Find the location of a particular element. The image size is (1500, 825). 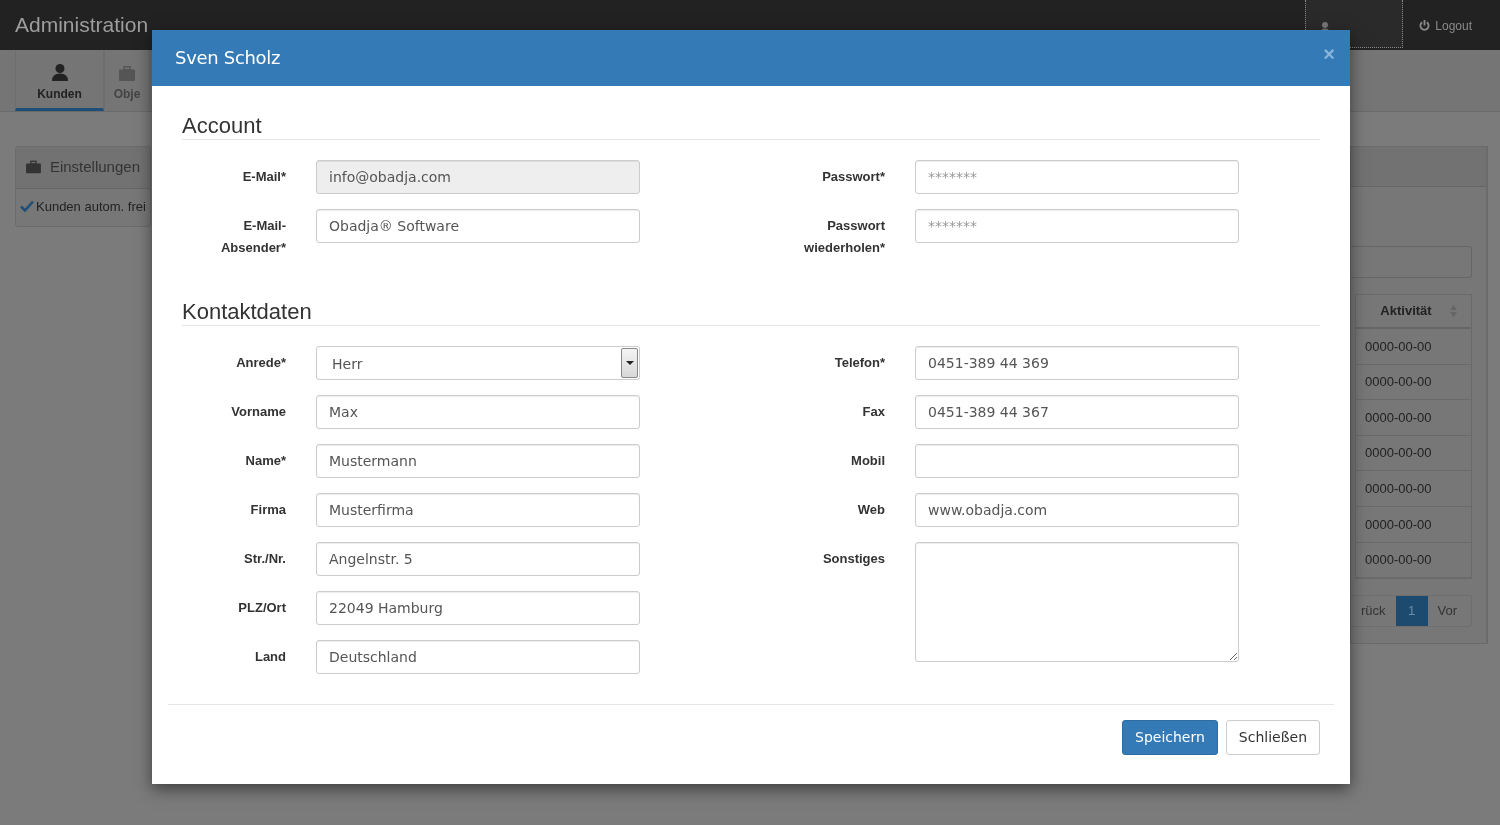

field-label: Firma is located at coordinates (268, 510).